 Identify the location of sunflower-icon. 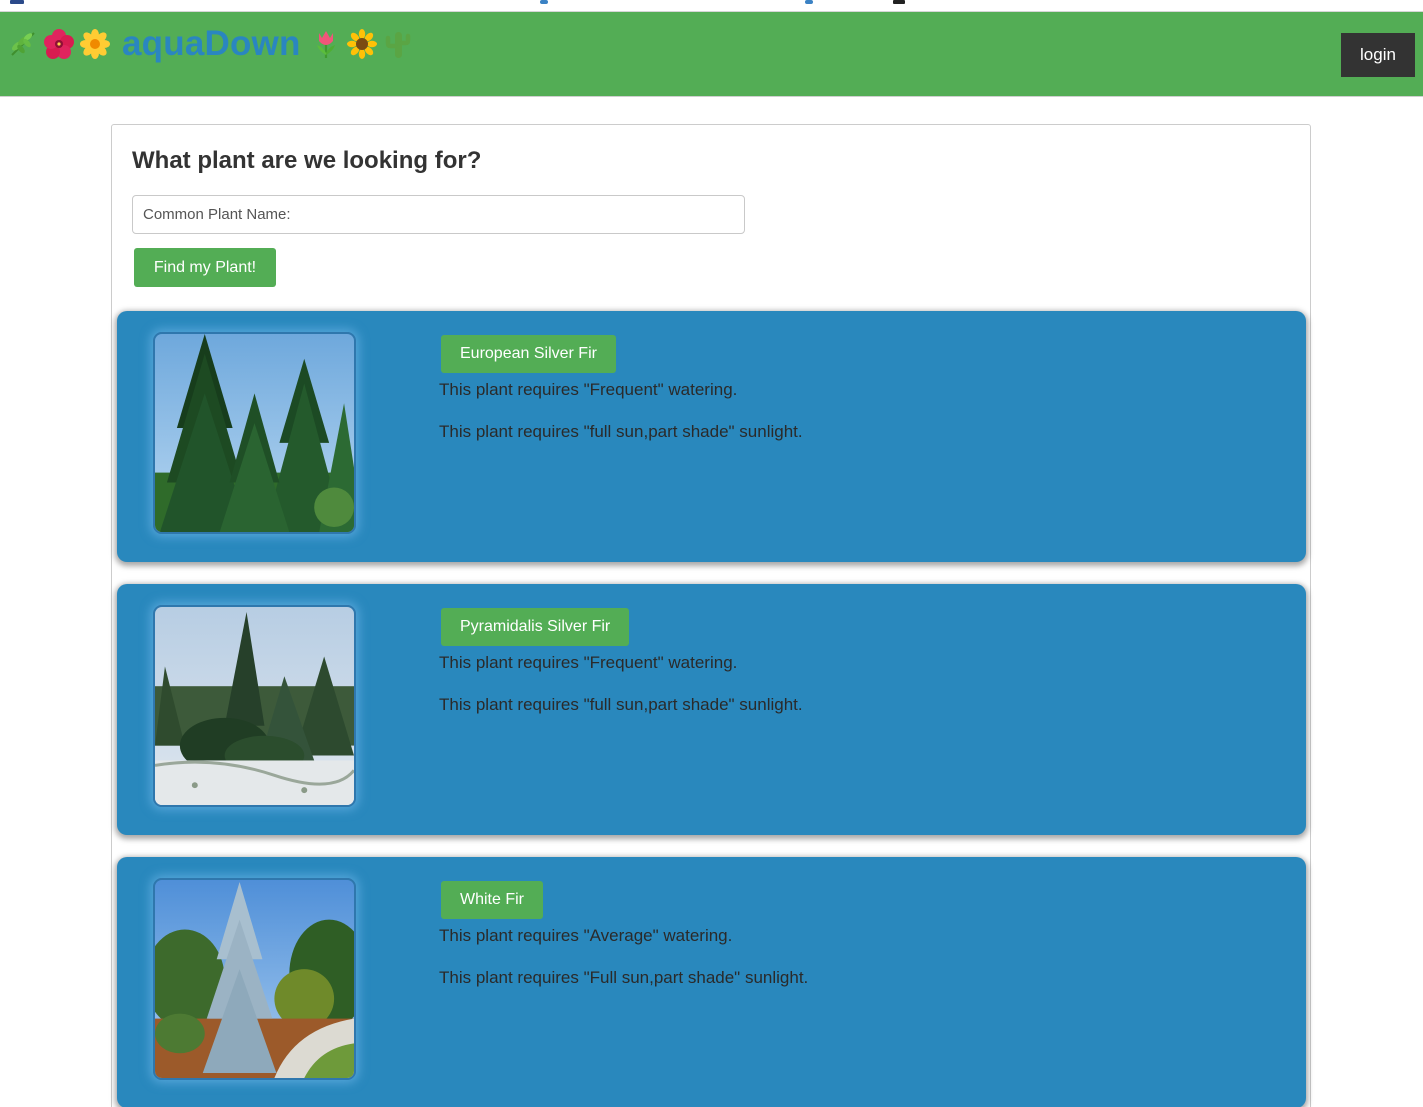
(361, 44).